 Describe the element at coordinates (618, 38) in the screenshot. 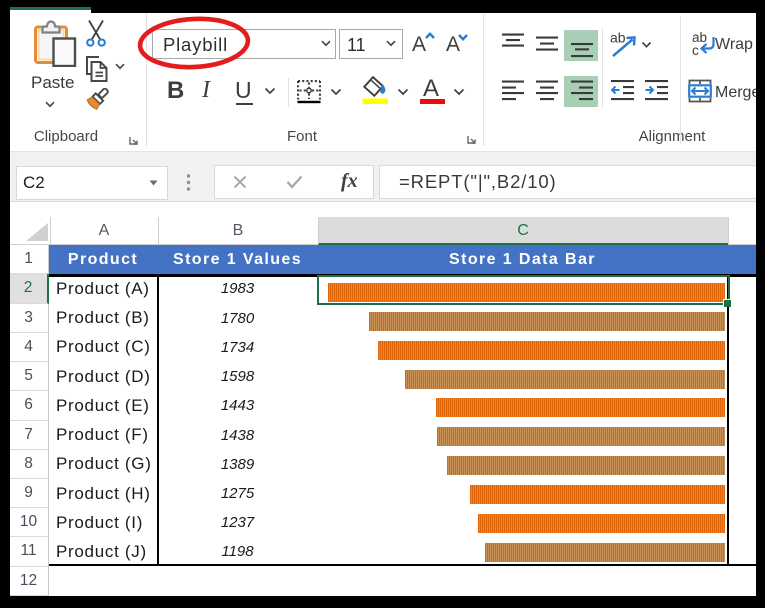

I see `svg-text: ab` at that location.